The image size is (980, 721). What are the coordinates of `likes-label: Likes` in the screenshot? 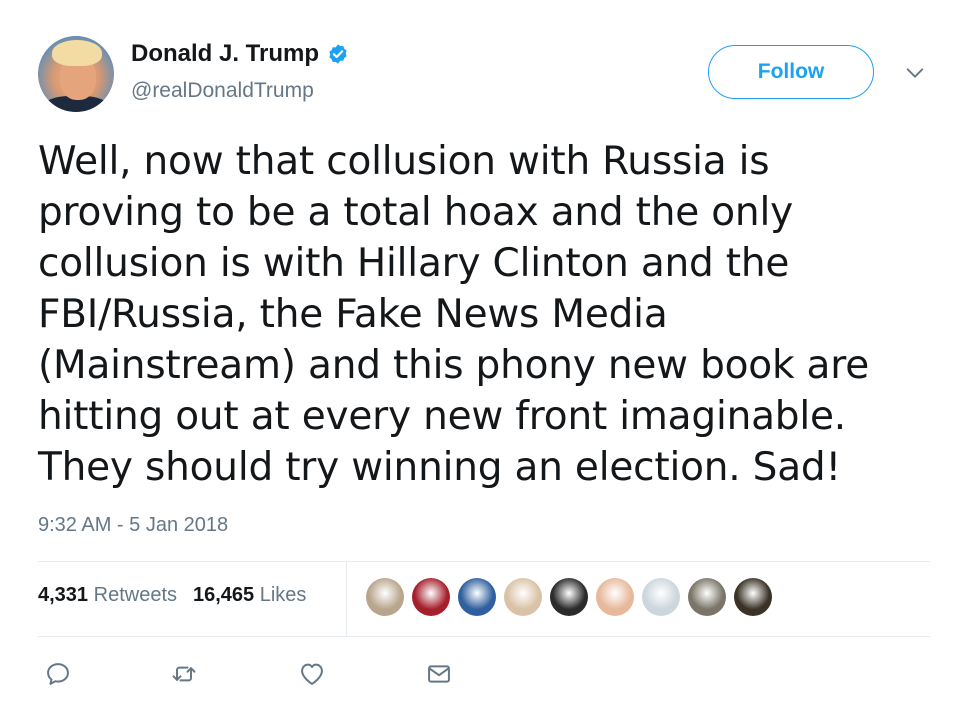 It's located at (283, 595).